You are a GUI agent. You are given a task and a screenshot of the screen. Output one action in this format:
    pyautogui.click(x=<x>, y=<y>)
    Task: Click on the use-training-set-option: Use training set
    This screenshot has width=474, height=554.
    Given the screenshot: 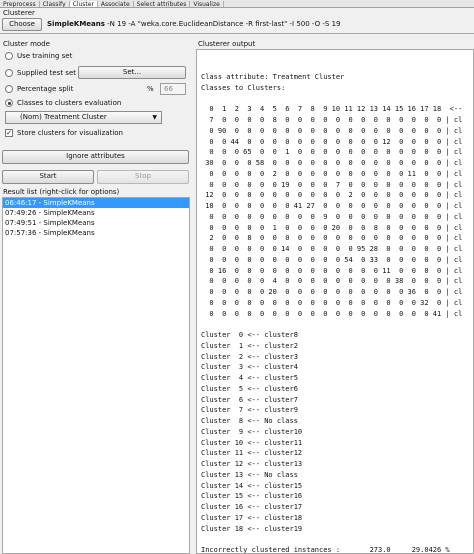 What is the action you would take?
    pyautogui.click(x=38, y=56)
    